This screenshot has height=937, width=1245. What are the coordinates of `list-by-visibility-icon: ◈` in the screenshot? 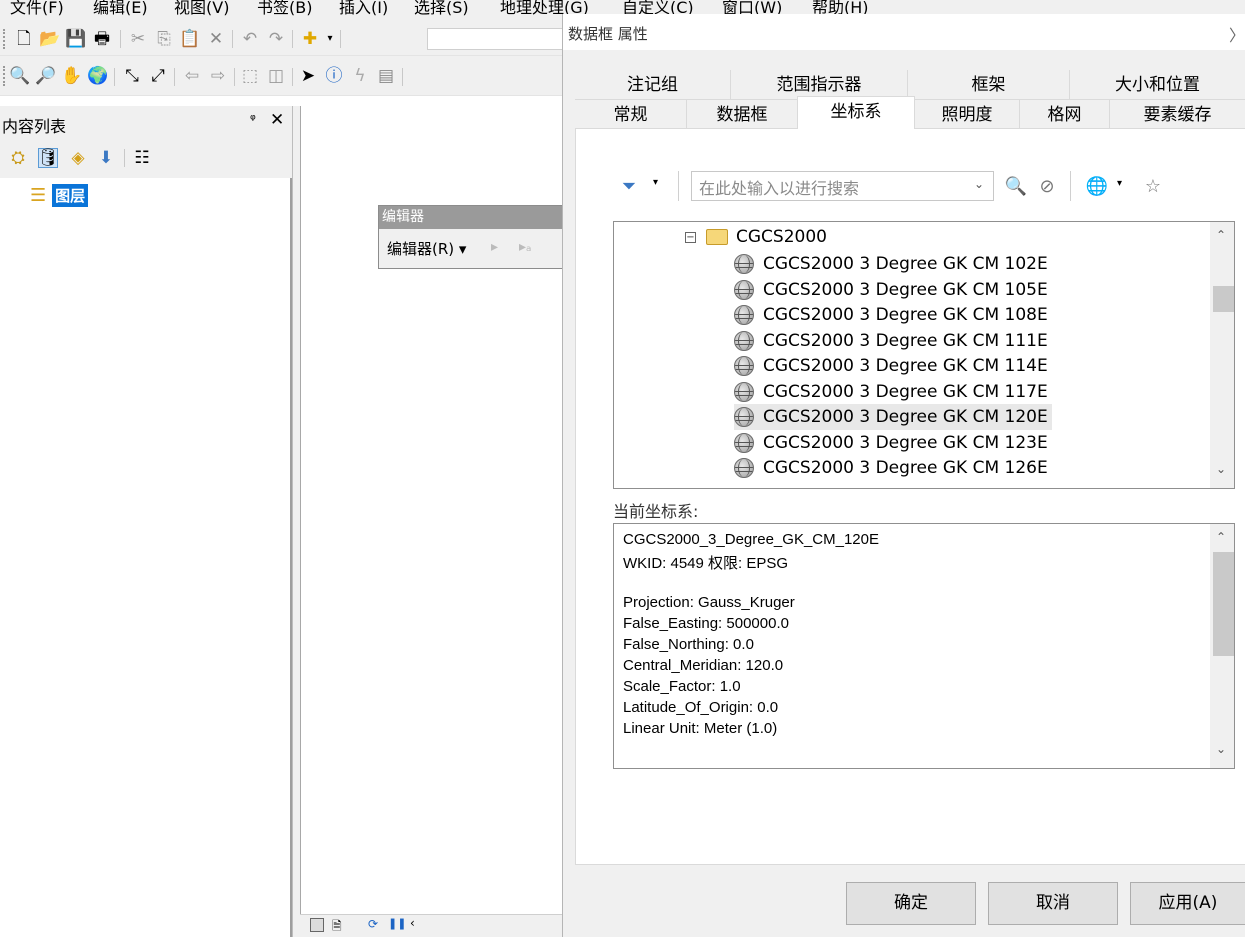 It's located at (78, 158).